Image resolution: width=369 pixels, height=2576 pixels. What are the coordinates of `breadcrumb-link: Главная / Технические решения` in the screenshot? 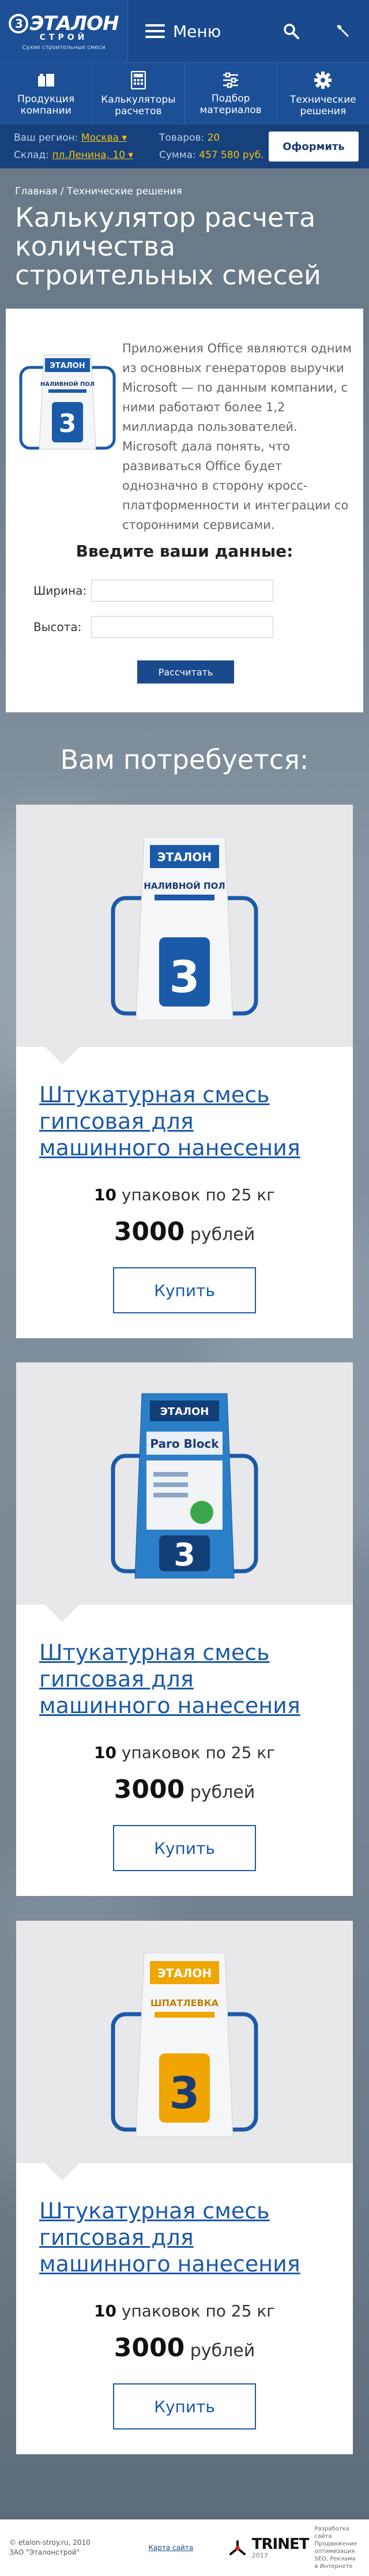 It's located at (98, 192).